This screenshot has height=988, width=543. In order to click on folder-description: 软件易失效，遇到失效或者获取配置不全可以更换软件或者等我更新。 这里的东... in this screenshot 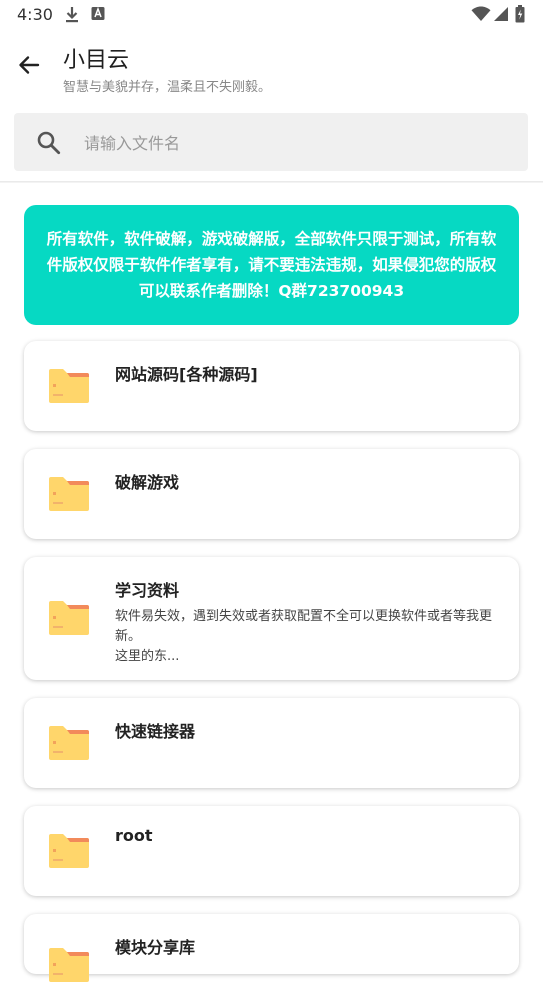, I will do `click(311, 637)`.